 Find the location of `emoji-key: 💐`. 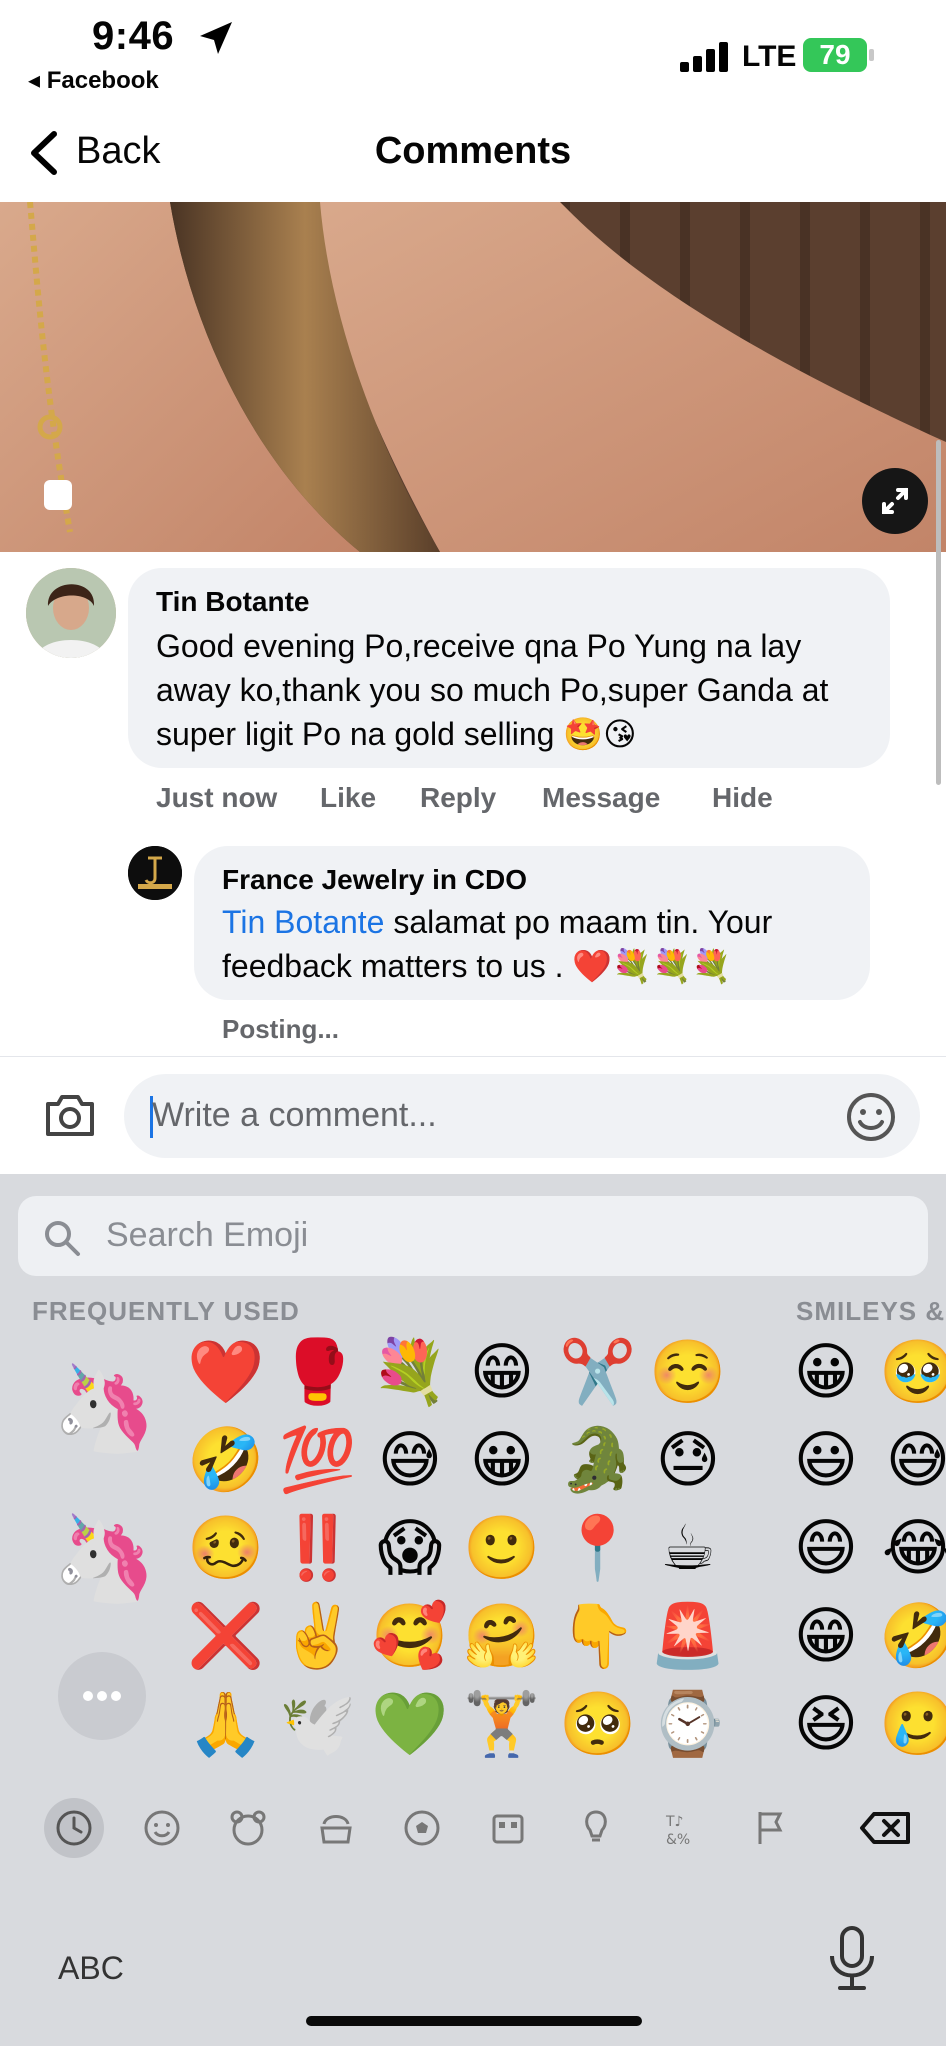

emoji-key: 💐 is located at coordinates (410, 1372).